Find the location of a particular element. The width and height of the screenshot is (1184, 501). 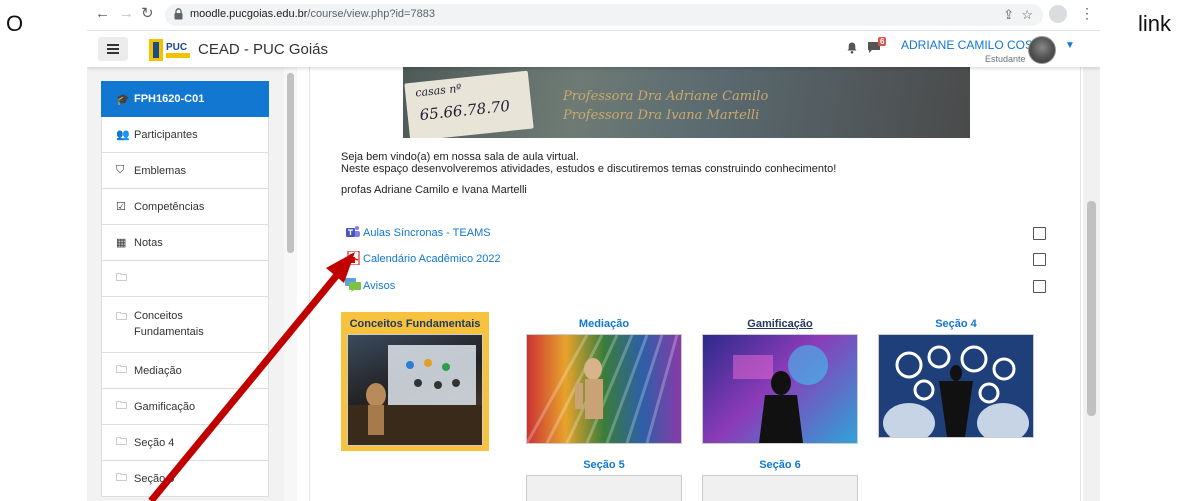

document-word-o: O is located at coordinates (15, 23).